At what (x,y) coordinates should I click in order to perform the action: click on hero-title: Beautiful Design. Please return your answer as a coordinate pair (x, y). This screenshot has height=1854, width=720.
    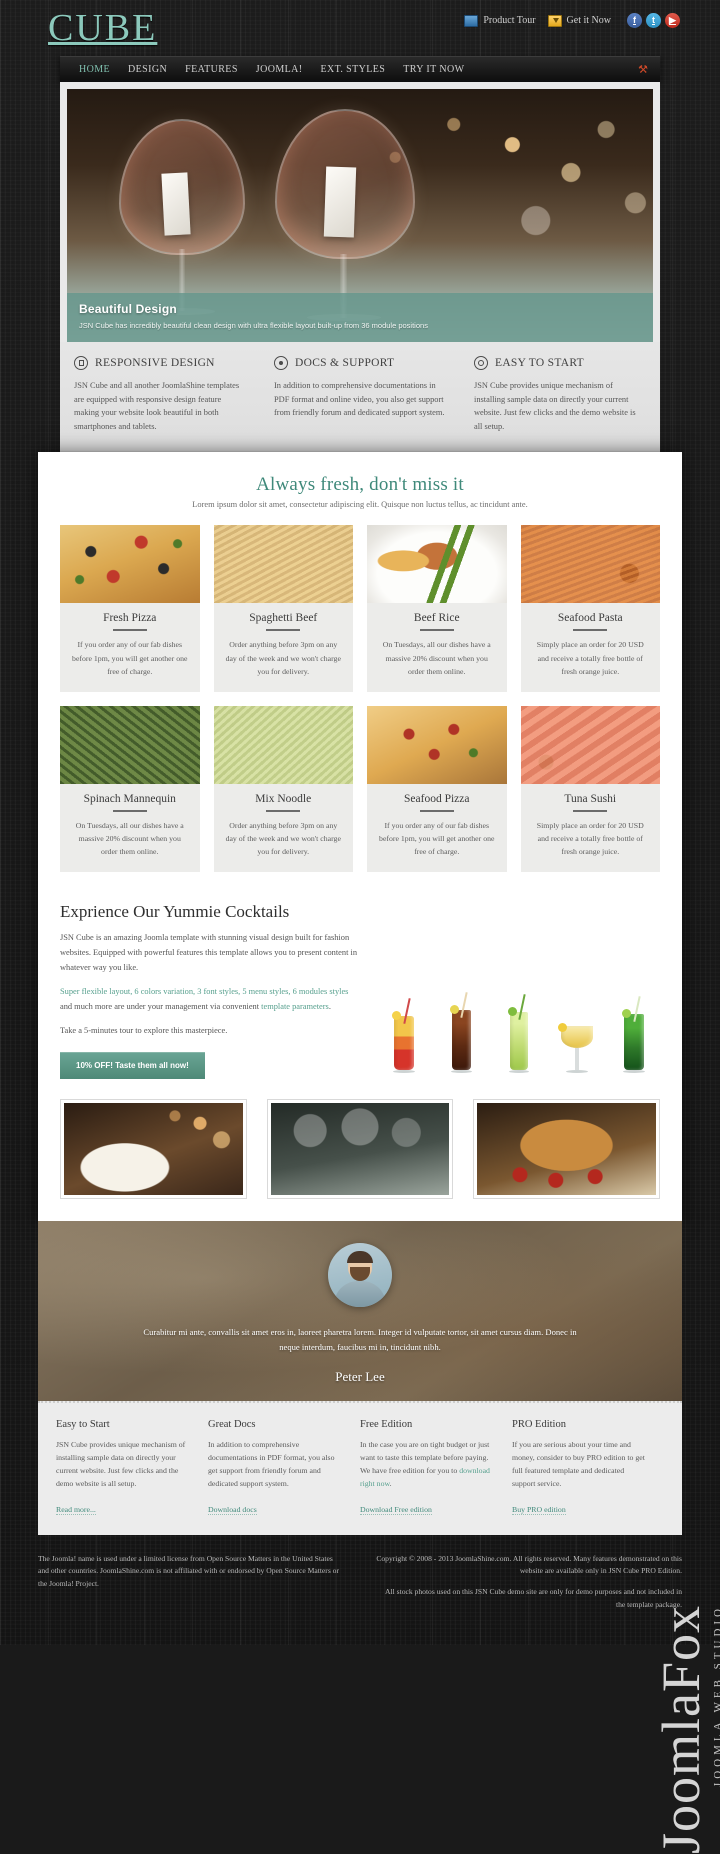
    Looking at the image, I should click on (128, 309).